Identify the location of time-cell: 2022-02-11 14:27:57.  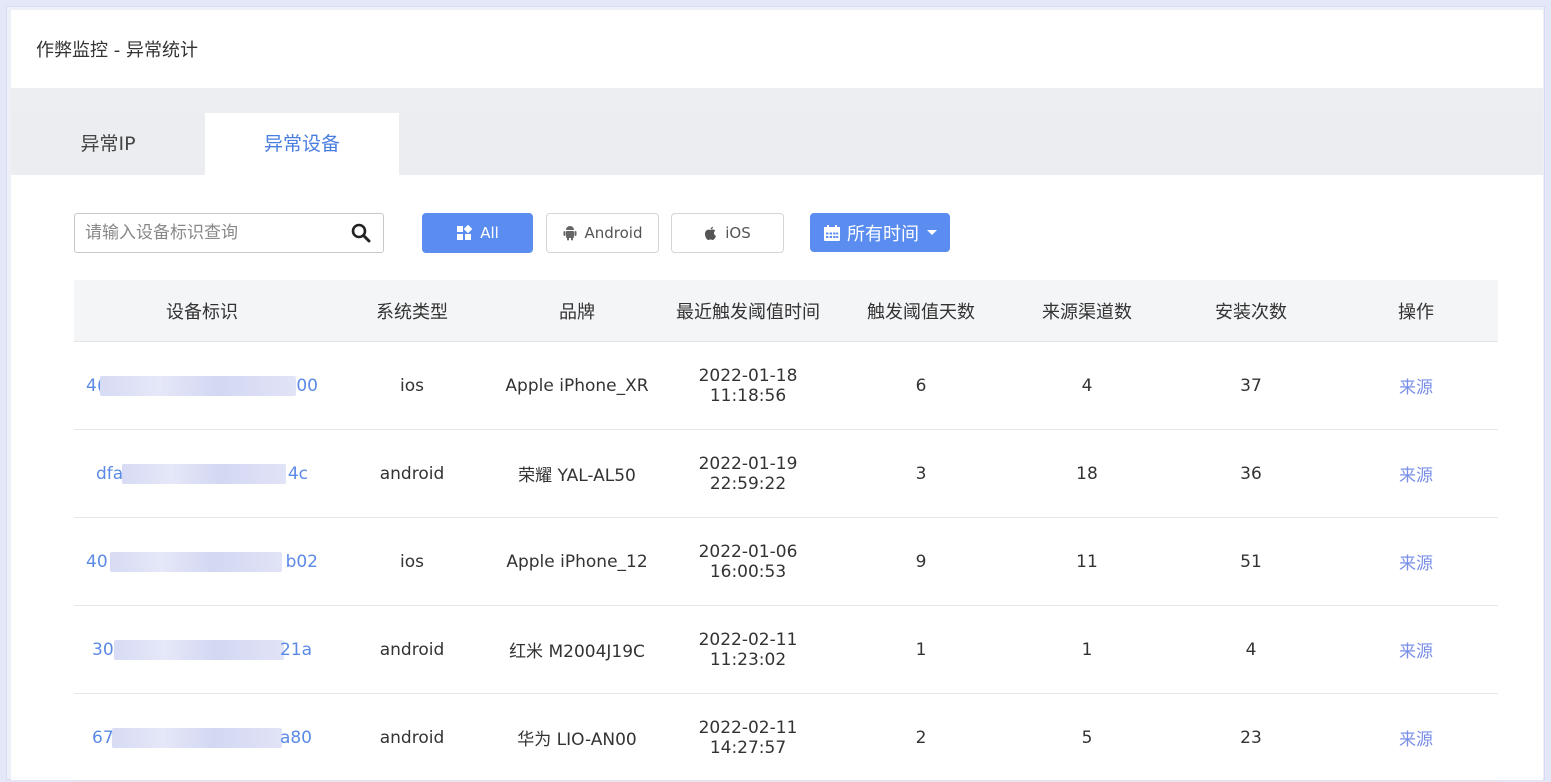
(748, 737).